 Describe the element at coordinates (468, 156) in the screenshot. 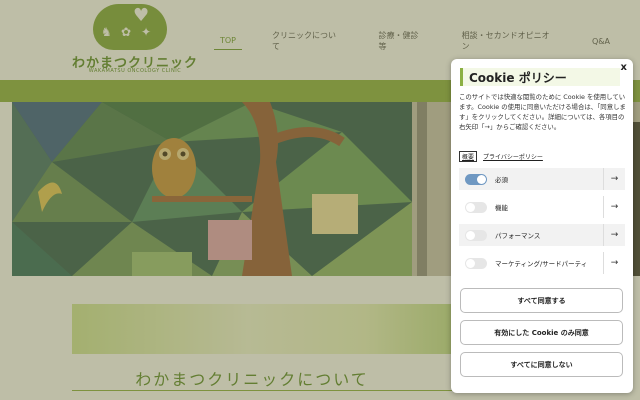

I see `details-link: 概要` at that location.